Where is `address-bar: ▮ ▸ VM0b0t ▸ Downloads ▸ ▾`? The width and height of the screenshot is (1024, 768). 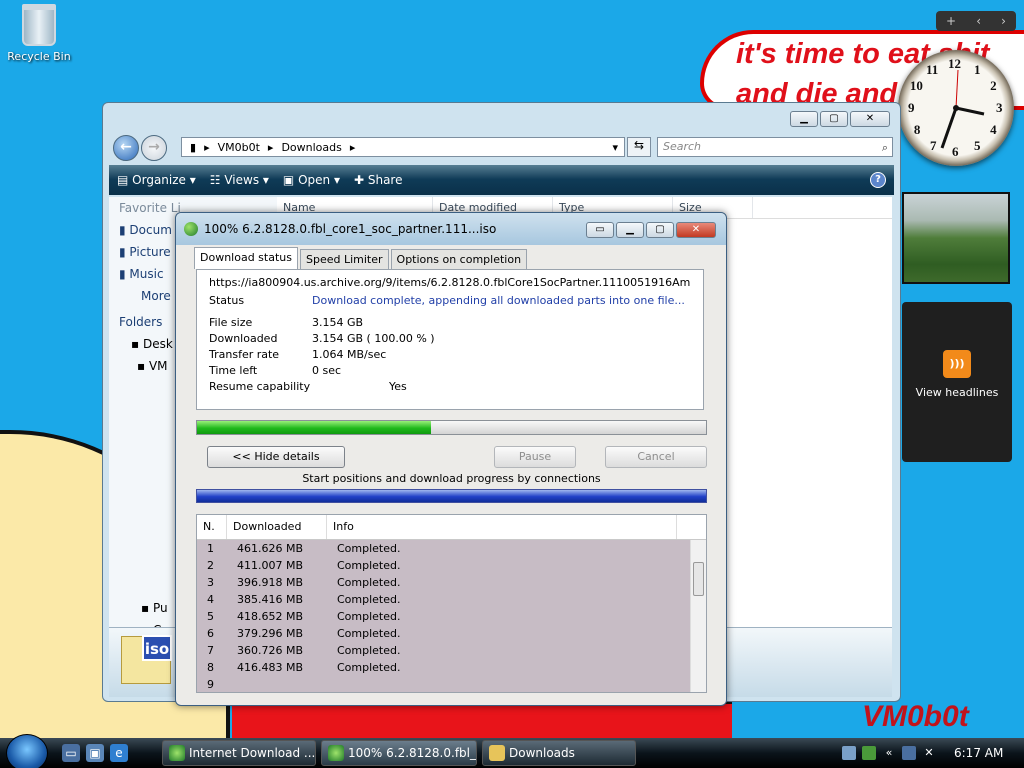
address-bar: ▮ ▸ VM0b0t ▸ Downloads ▸ ▾ is located at coordinates (403, 147).